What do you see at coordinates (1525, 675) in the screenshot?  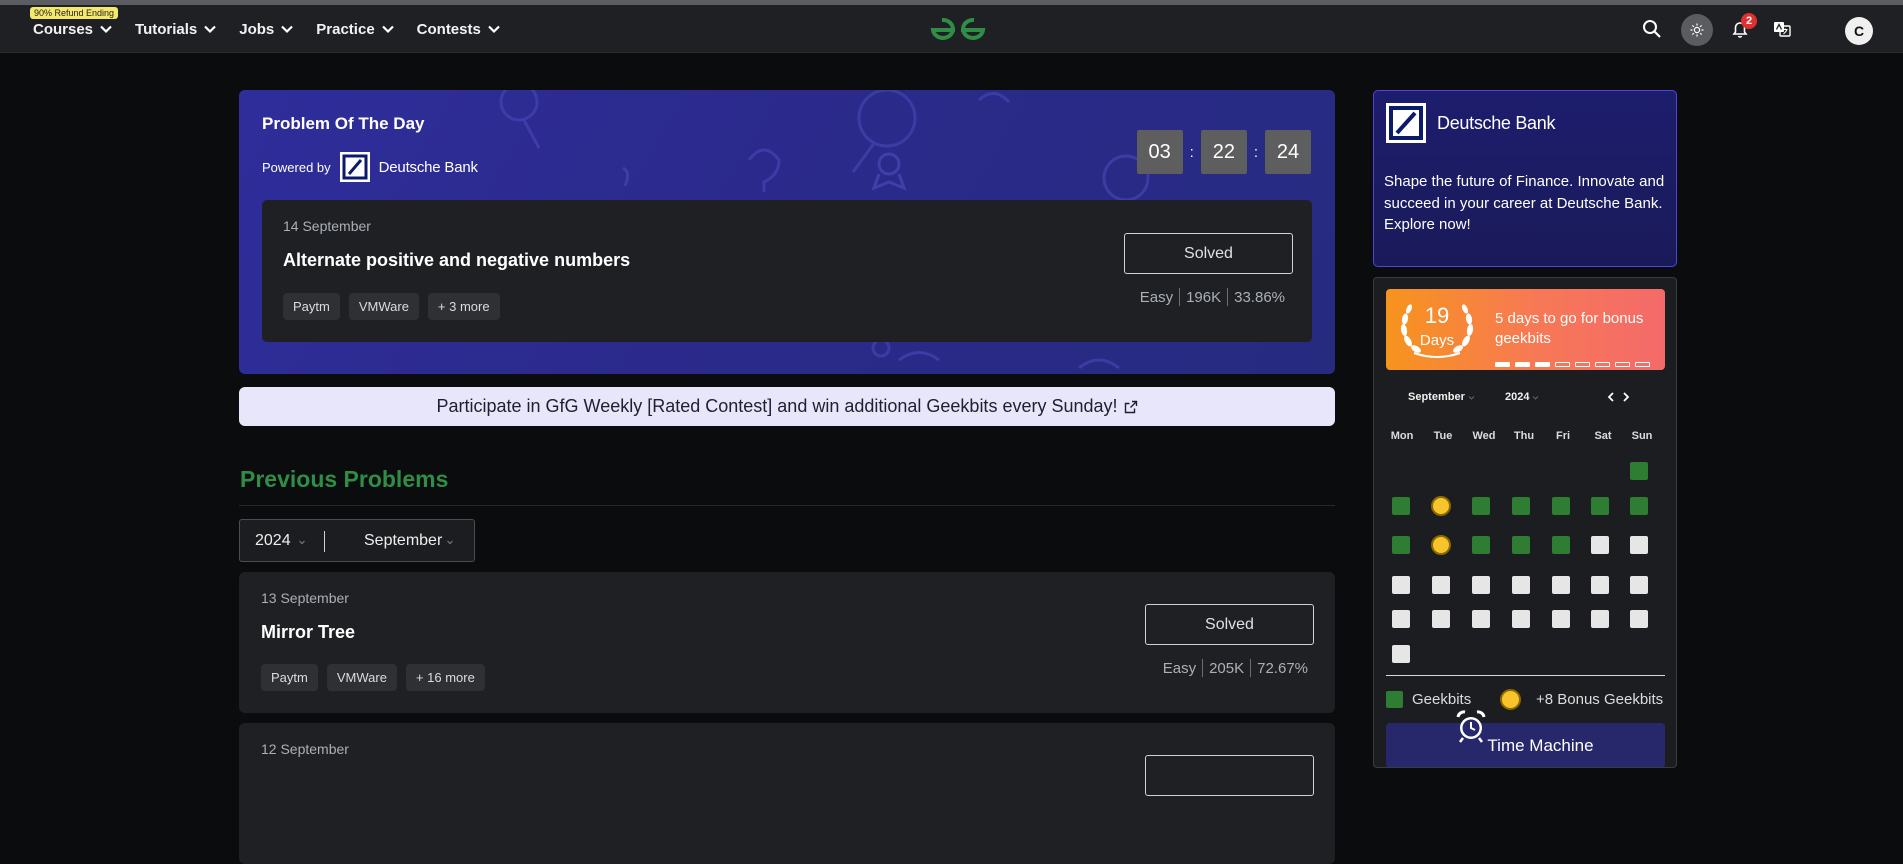 I see `divider` at bounding box center [1525, 675].